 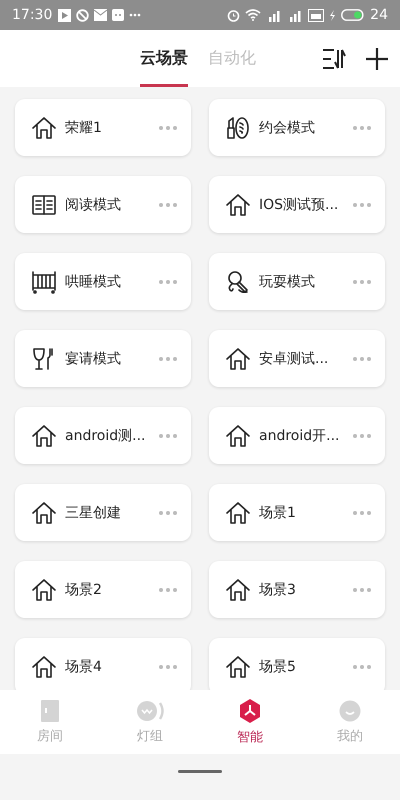 I want to click on scene-name: 阅读模式, so click(x=93, y=205).